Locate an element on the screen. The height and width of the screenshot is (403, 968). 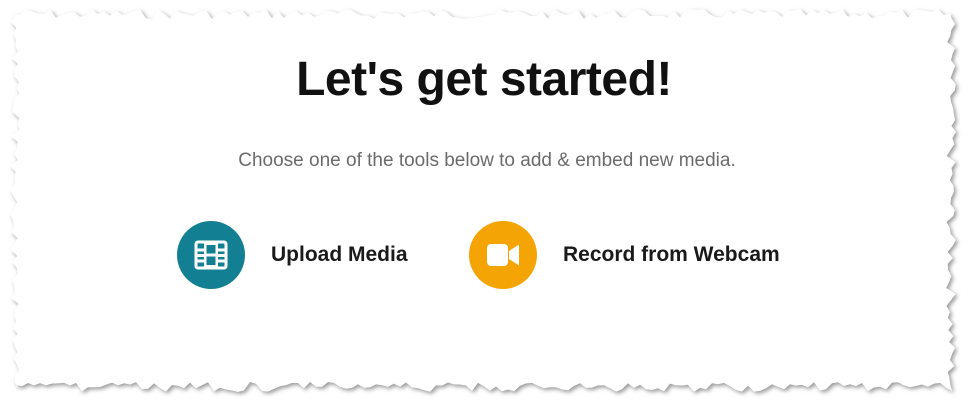
upload-media-label: Upload Media is located at coordinates (339, 255).